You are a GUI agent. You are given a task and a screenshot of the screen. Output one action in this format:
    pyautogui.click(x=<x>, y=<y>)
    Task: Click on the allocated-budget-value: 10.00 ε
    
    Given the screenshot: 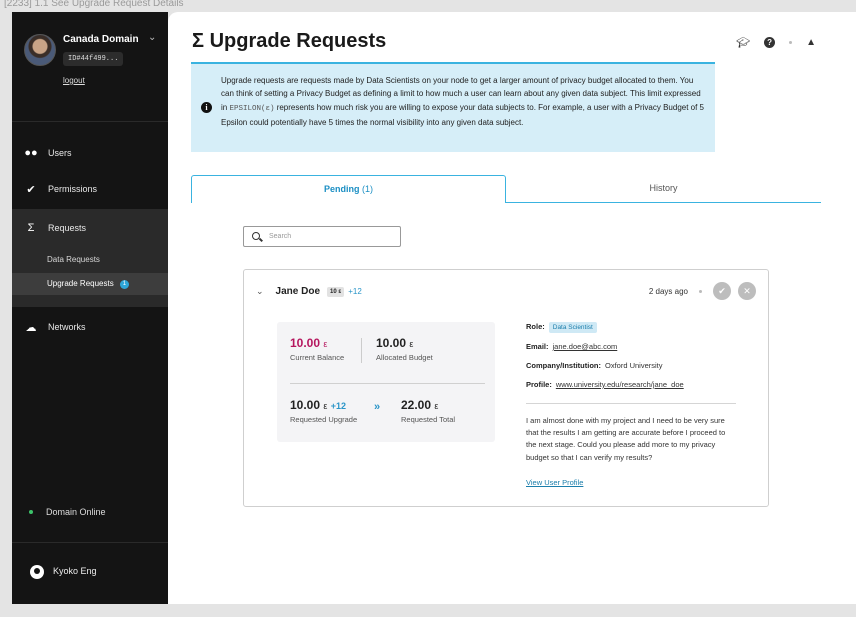 What is the action you would take?
    pyautogui.click(x=394, y=343)
    